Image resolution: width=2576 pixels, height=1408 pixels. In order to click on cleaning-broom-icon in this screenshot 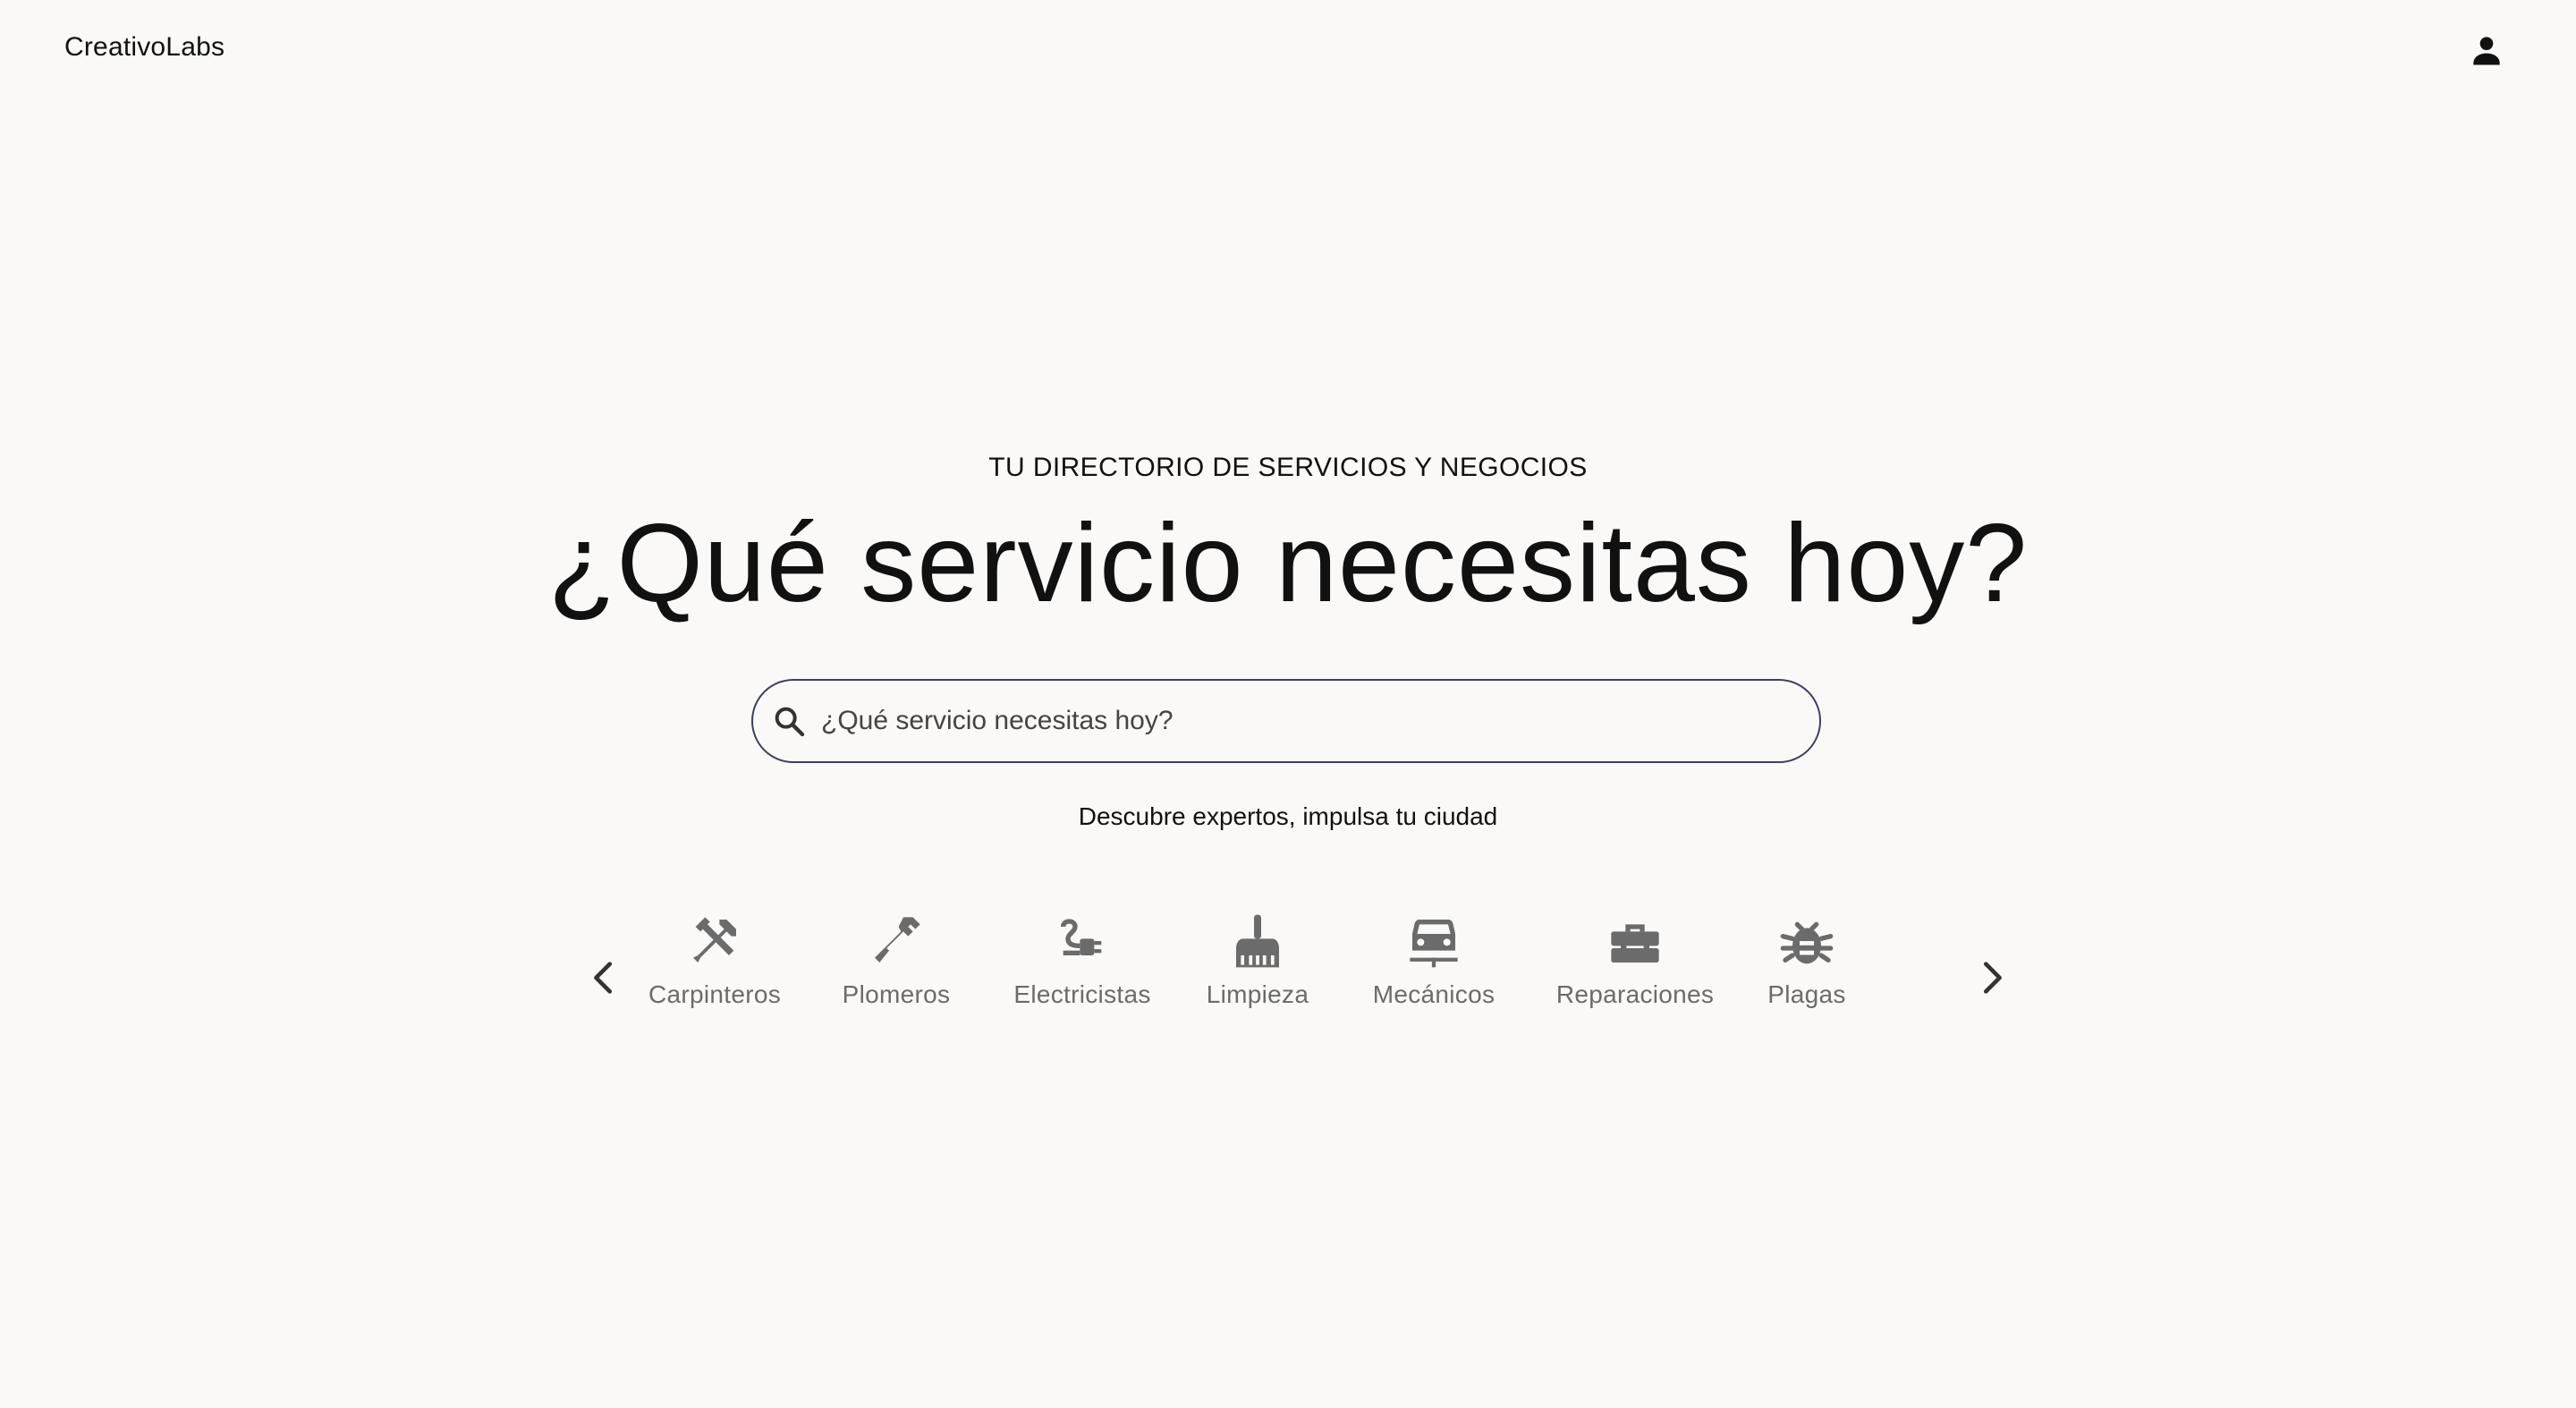, I will do `click(1257, 941)`.